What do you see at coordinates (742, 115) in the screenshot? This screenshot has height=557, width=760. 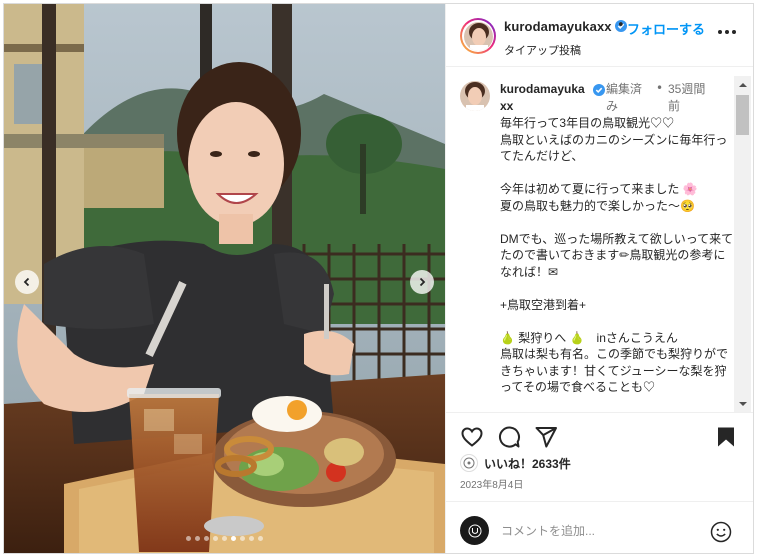 I see `scrollbar-thumb` at bounding box center [742, 115].